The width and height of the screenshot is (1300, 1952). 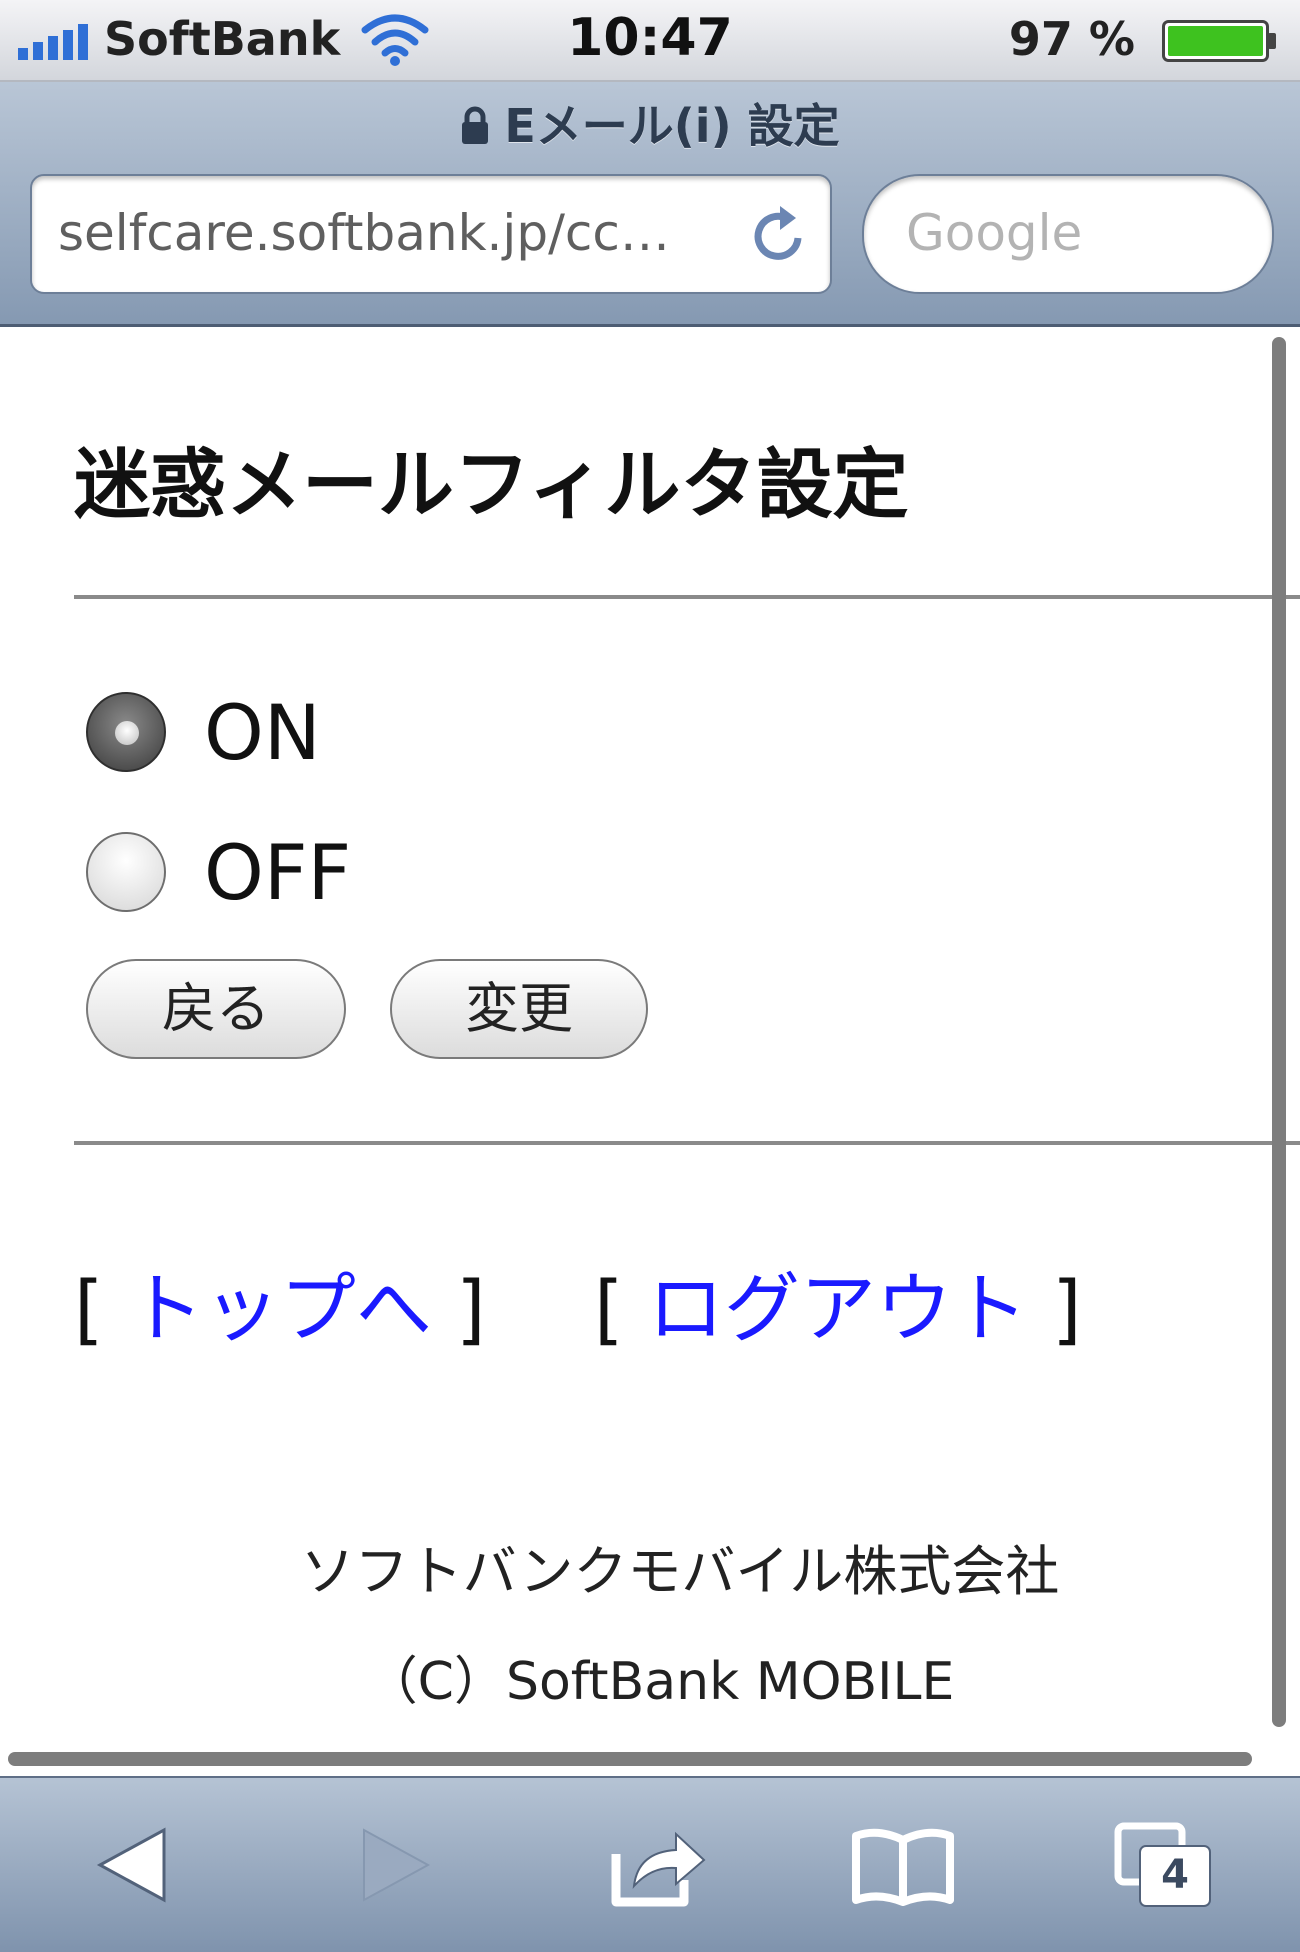 What do you see at coordinates (1076, 233) in the screenshot?
I see `search-input` at bounding box center [1076, 233].